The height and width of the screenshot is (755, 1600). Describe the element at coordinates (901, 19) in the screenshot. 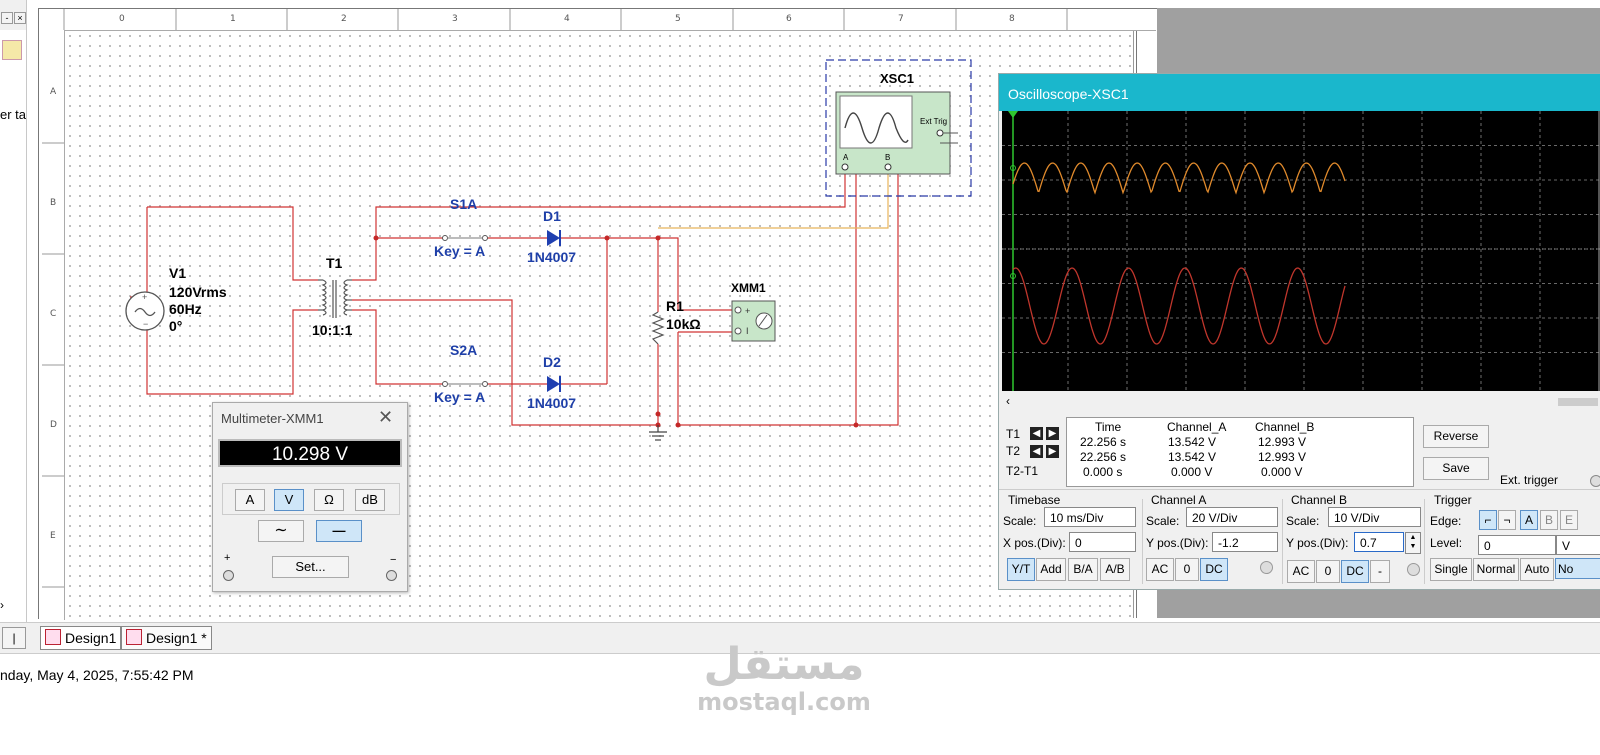

I see `ruler-column-label: 7` at that location.